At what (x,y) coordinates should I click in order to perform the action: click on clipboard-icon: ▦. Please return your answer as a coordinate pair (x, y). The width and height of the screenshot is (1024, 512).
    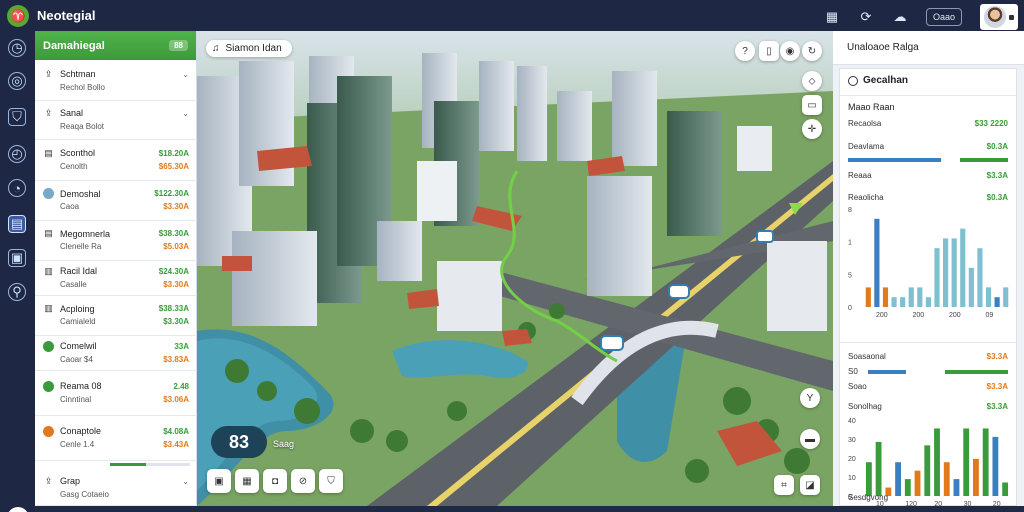
    Looking at the image, I should click on (832, 17).